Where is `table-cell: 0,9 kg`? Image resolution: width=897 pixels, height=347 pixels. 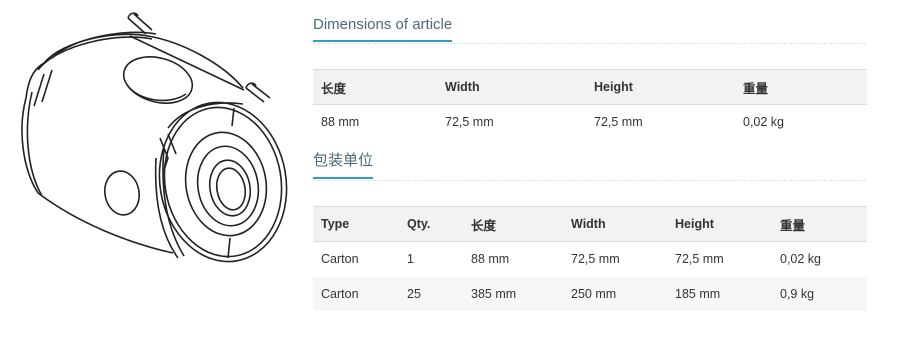 table-cell: 0,9 kg is located at coordinates (819, 294).